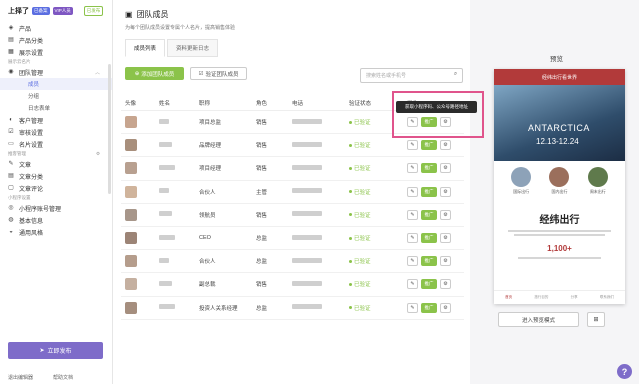  What do you see at coordinates (137, 73) in the screenshot?
I see `plus-icon: ⊕` at bounding box center [137, 73].